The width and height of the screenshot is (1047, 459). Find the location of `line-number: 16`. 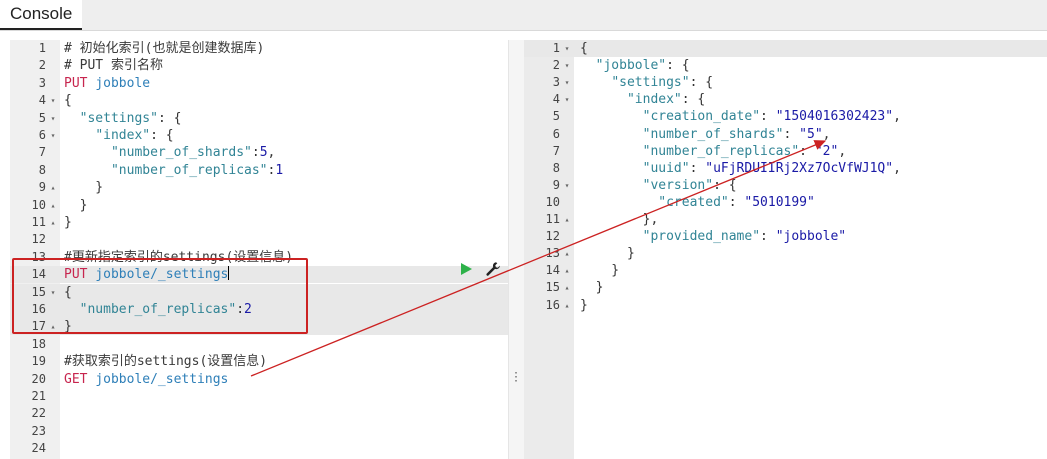

line-number: 16 is located at coordinates (552, 304).